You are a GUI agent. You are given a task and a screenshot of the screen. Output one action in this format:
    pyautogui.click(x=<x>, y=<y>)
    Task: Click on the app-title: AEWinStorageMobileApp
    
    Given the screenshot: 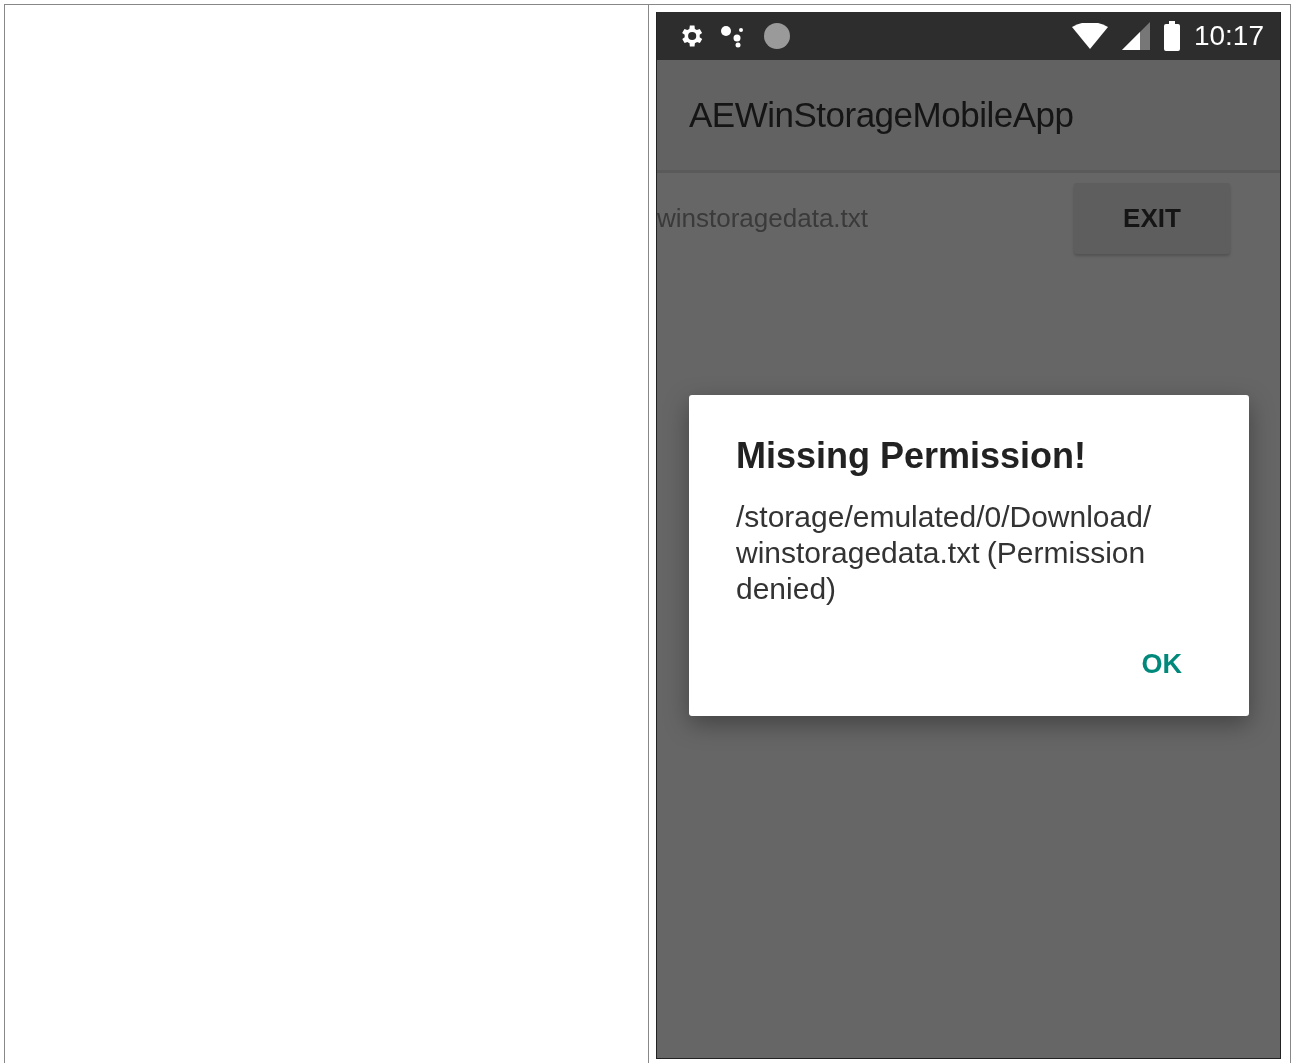 What is the action you would take?
    pyautogui.click(x=881, y=115)
    